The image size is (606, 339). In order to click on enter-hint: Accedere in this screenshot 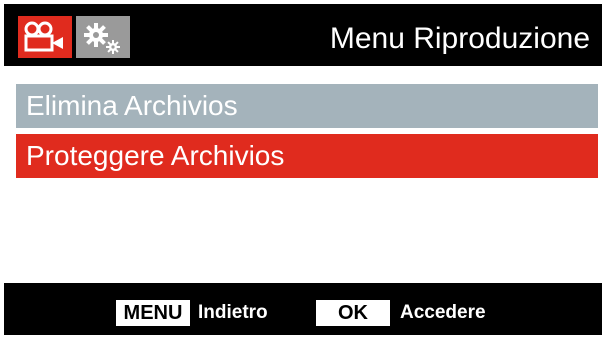, I will do `click(443, 312)`.